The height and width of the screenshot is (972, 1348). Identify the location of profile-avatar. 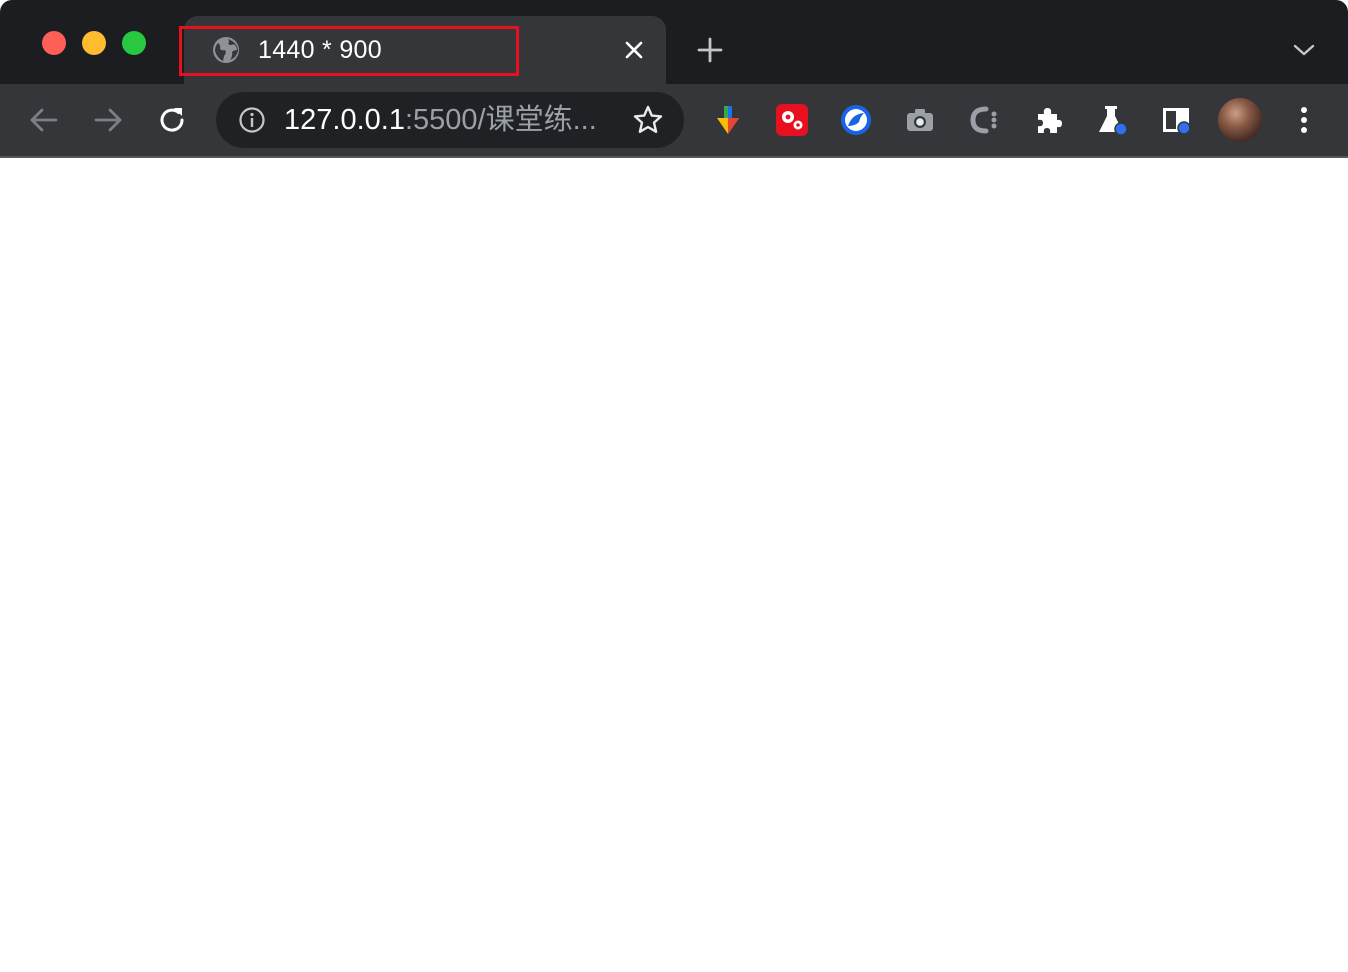
(1240, 120).